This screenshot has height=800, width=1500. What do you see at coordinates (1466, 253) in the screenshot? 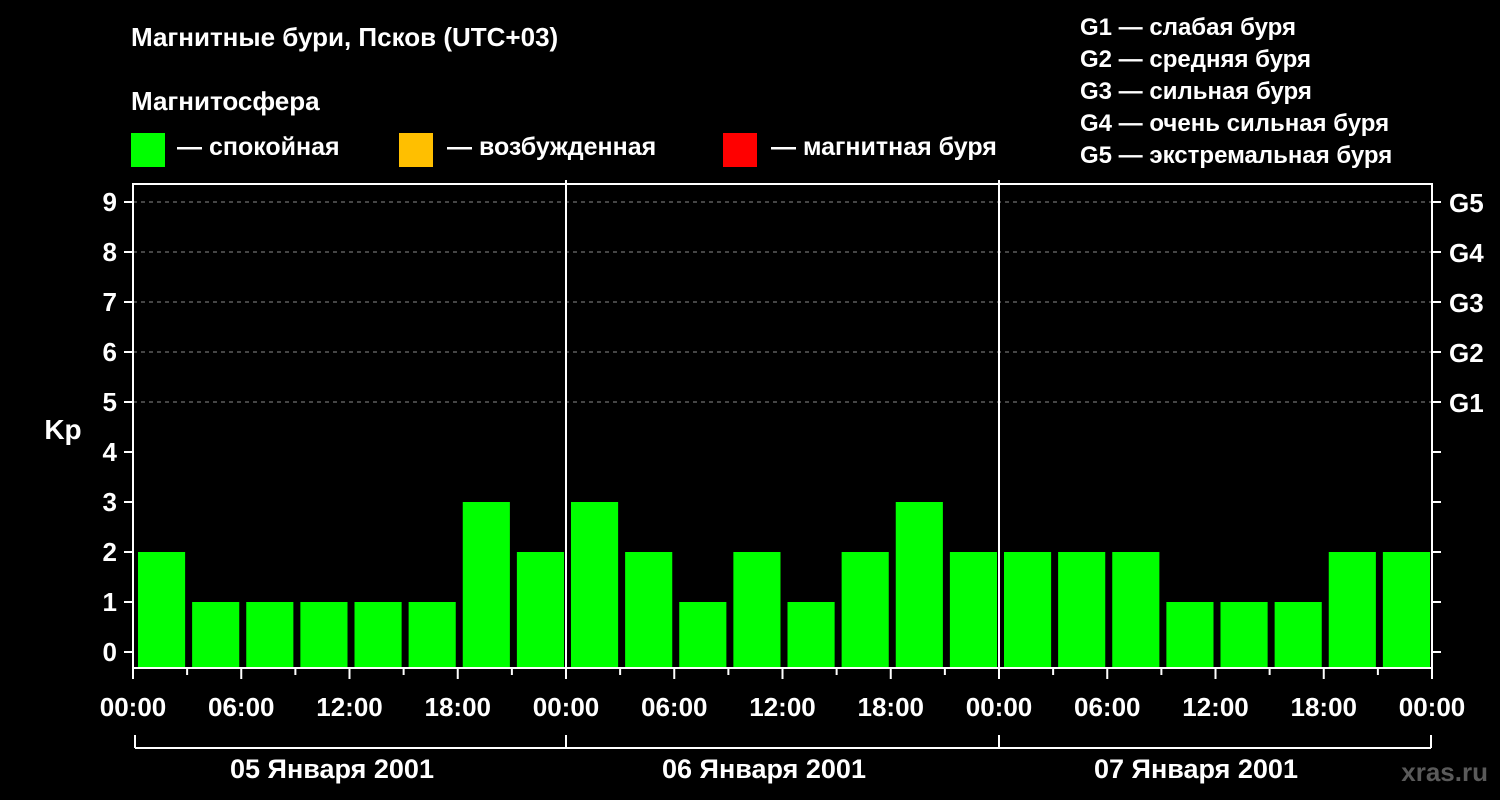
I see `g-axis-label: G4` at bounding box center [1466, 253].